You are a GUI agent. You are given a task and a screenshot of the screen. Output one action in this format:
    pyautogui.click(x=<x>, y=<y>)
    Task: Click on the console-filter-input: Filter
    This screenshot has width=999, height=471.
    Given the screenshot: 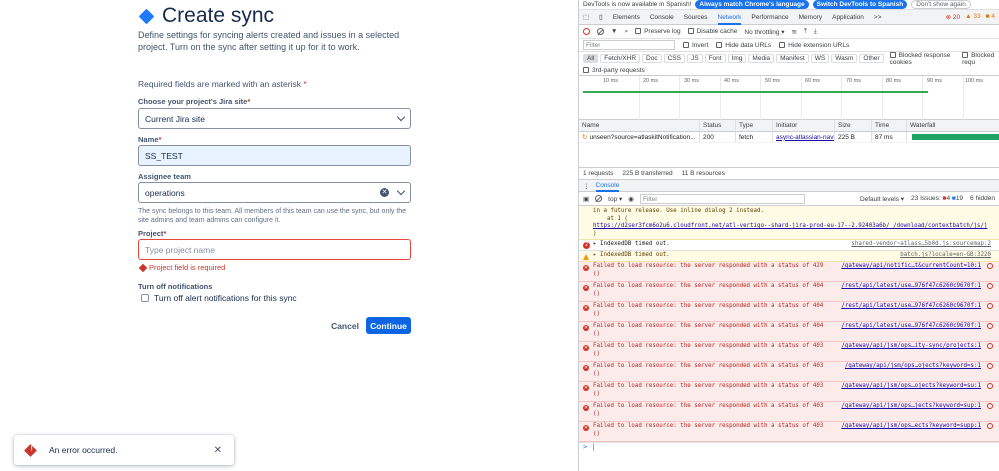 What is the action you would take?
    pyautogui.click(x=722, y=198)
    